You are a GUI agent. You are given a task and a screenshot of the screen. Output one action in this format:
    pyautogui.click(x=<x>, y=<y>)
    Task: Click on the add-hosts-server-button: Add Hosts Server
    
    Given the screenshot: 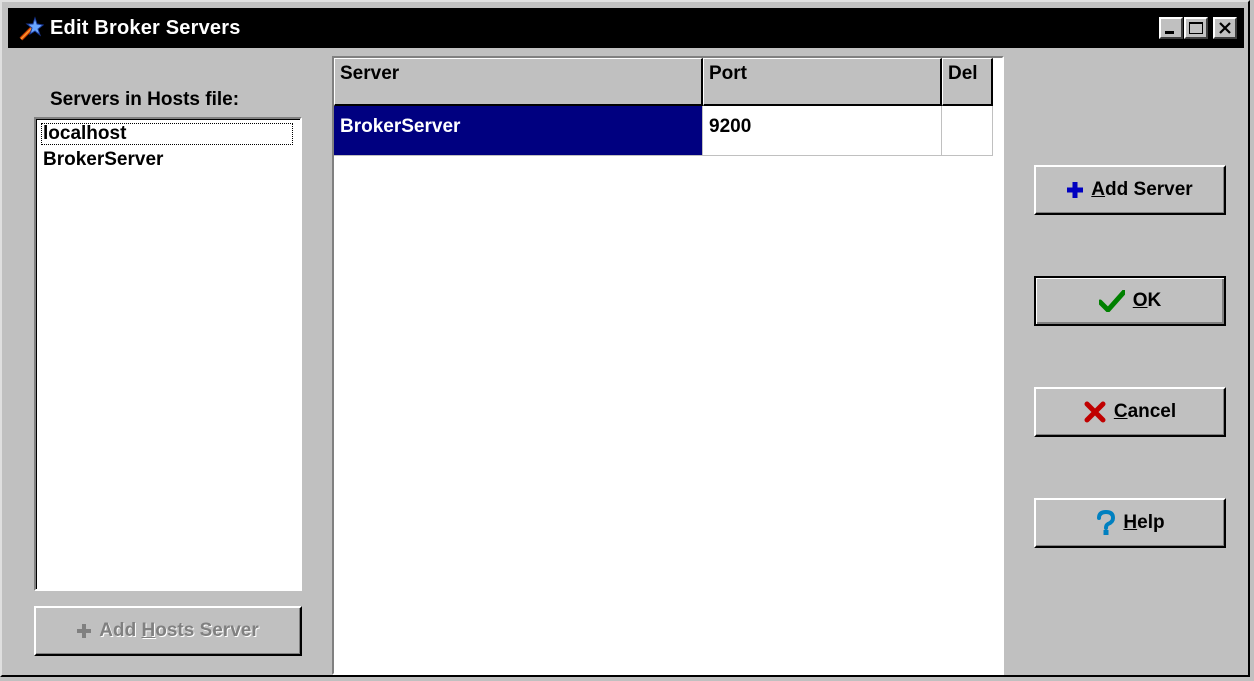 What is the action you would take?
    pyautogui.click(x=168, y=631)
    